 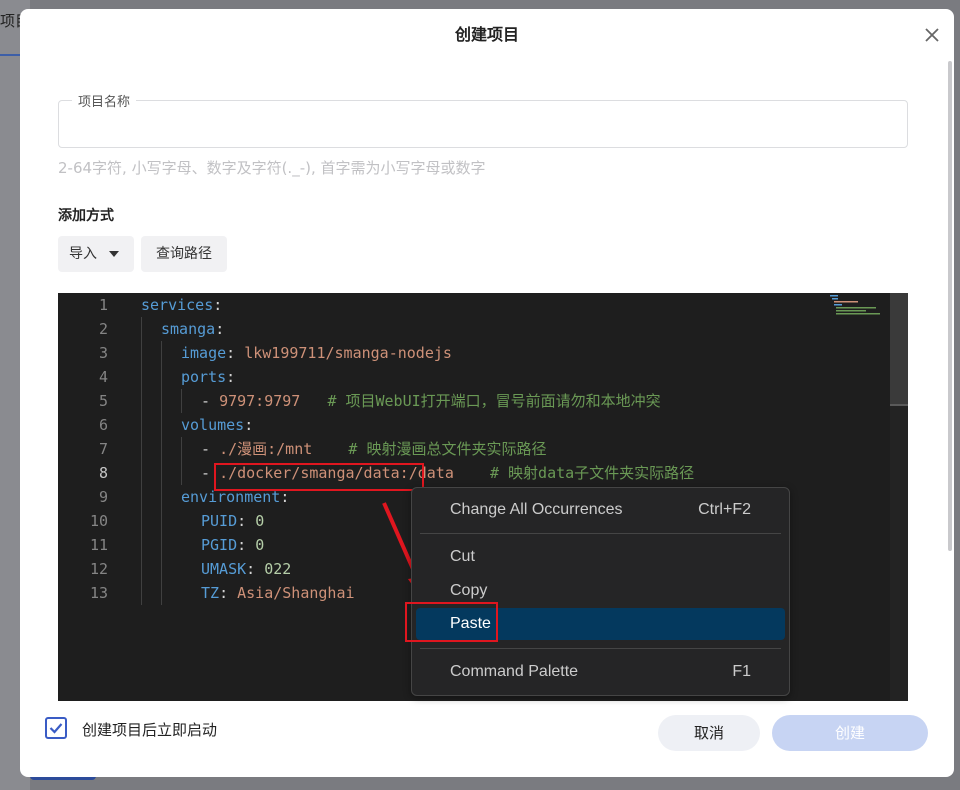 What do you see at coordinates (899, 405) in the screenshot?
I see `editor-scroll-marker` at bounding box center [899, 405].